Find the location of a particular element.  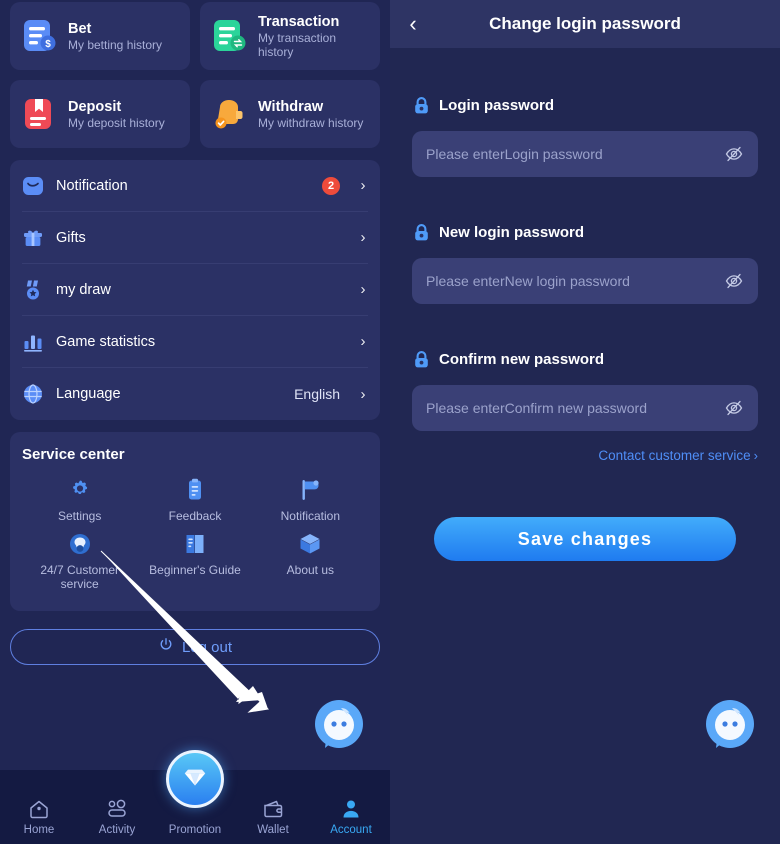

confirm-password-input: Please enterConfirm new password is located at coordinates (585, 408).